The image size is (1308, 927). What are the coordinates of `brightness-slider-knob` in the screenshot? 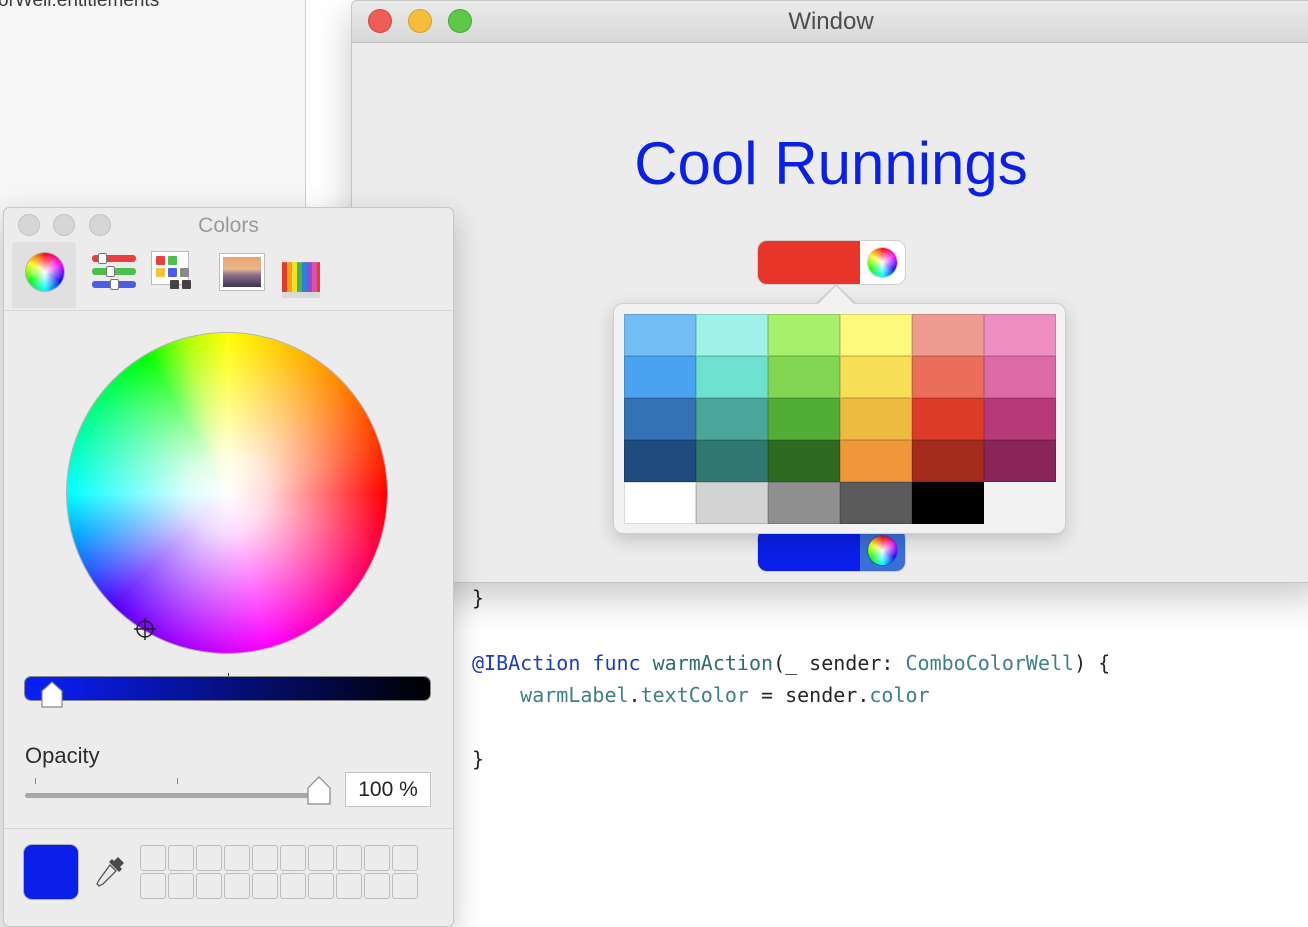 It's located at (52, 695).